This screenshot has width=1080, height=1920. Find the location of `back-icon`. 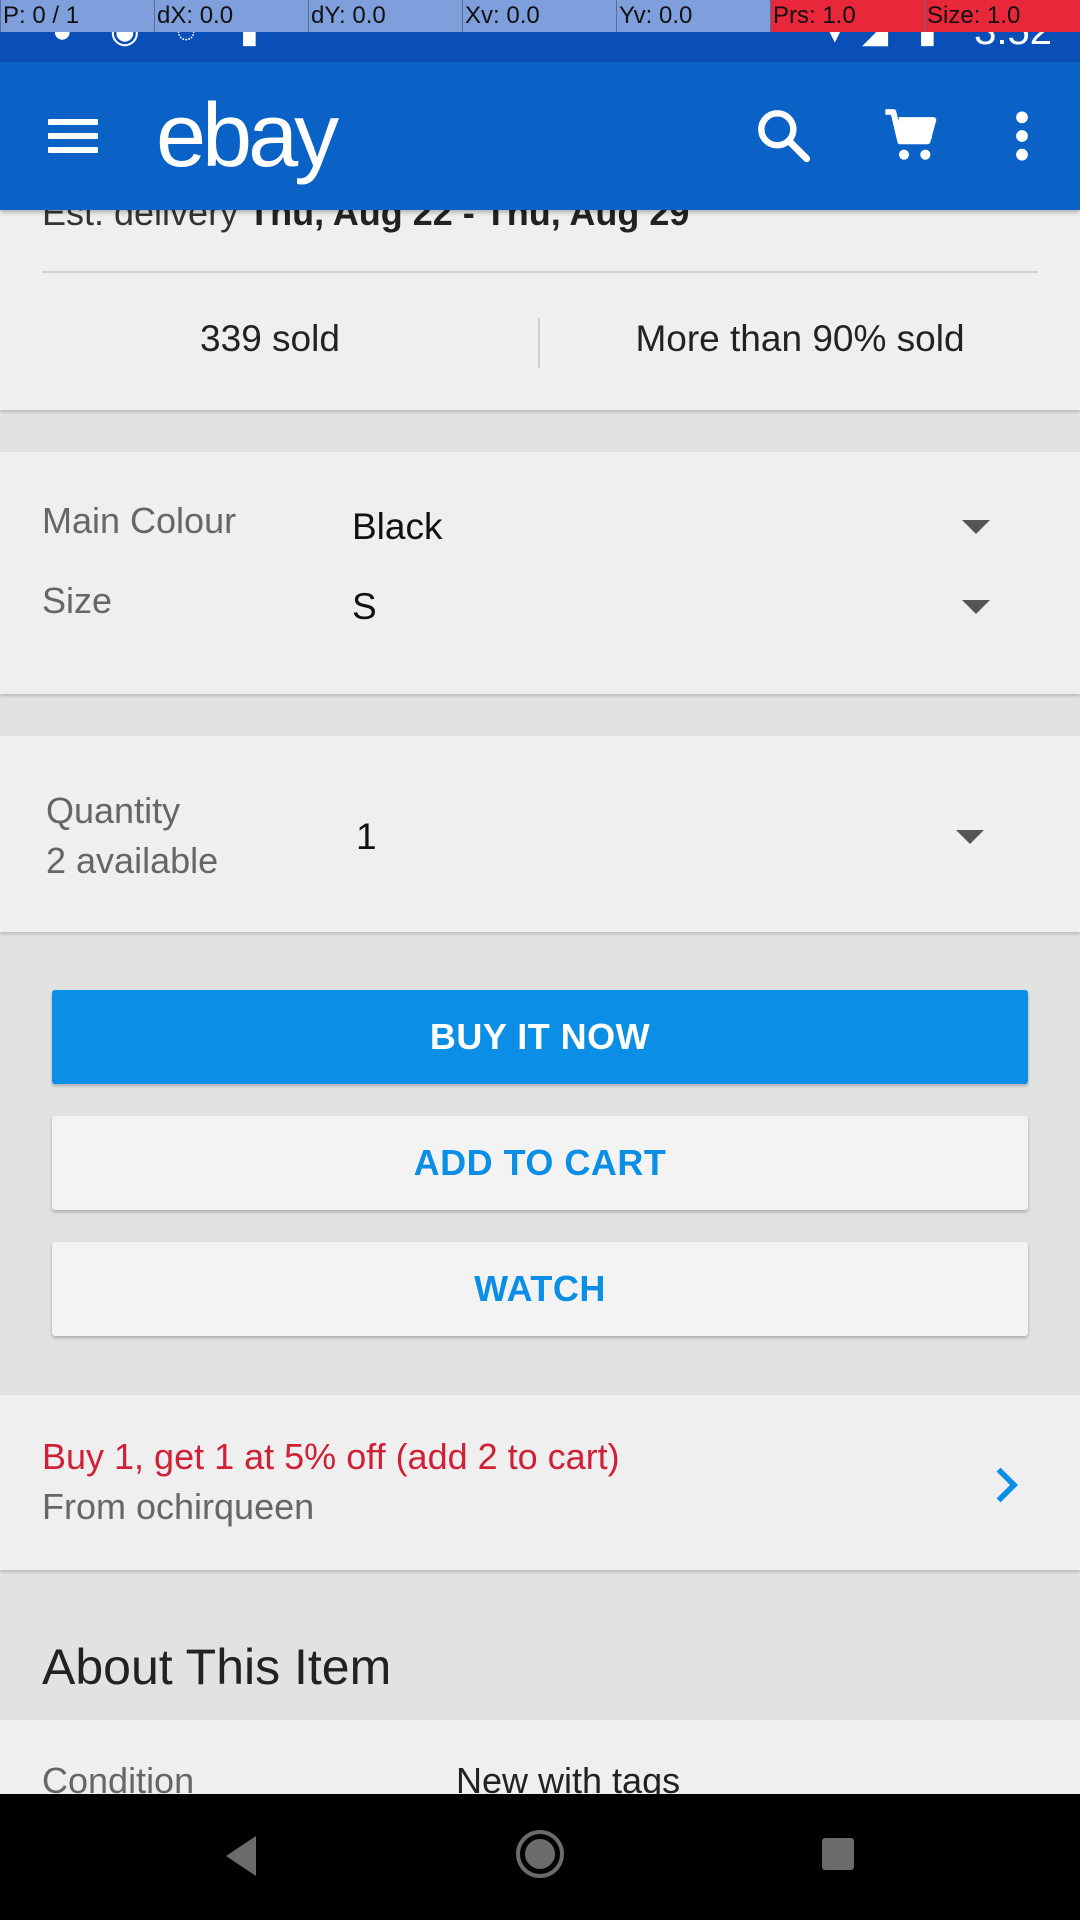

back-icon is located at coordinates (242, 1856).